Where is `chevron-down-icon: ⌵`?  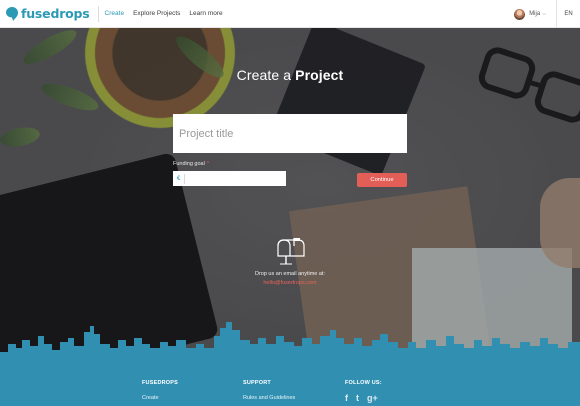 chevron-down-icon: ⌵ is located at coordinates (544, 14).